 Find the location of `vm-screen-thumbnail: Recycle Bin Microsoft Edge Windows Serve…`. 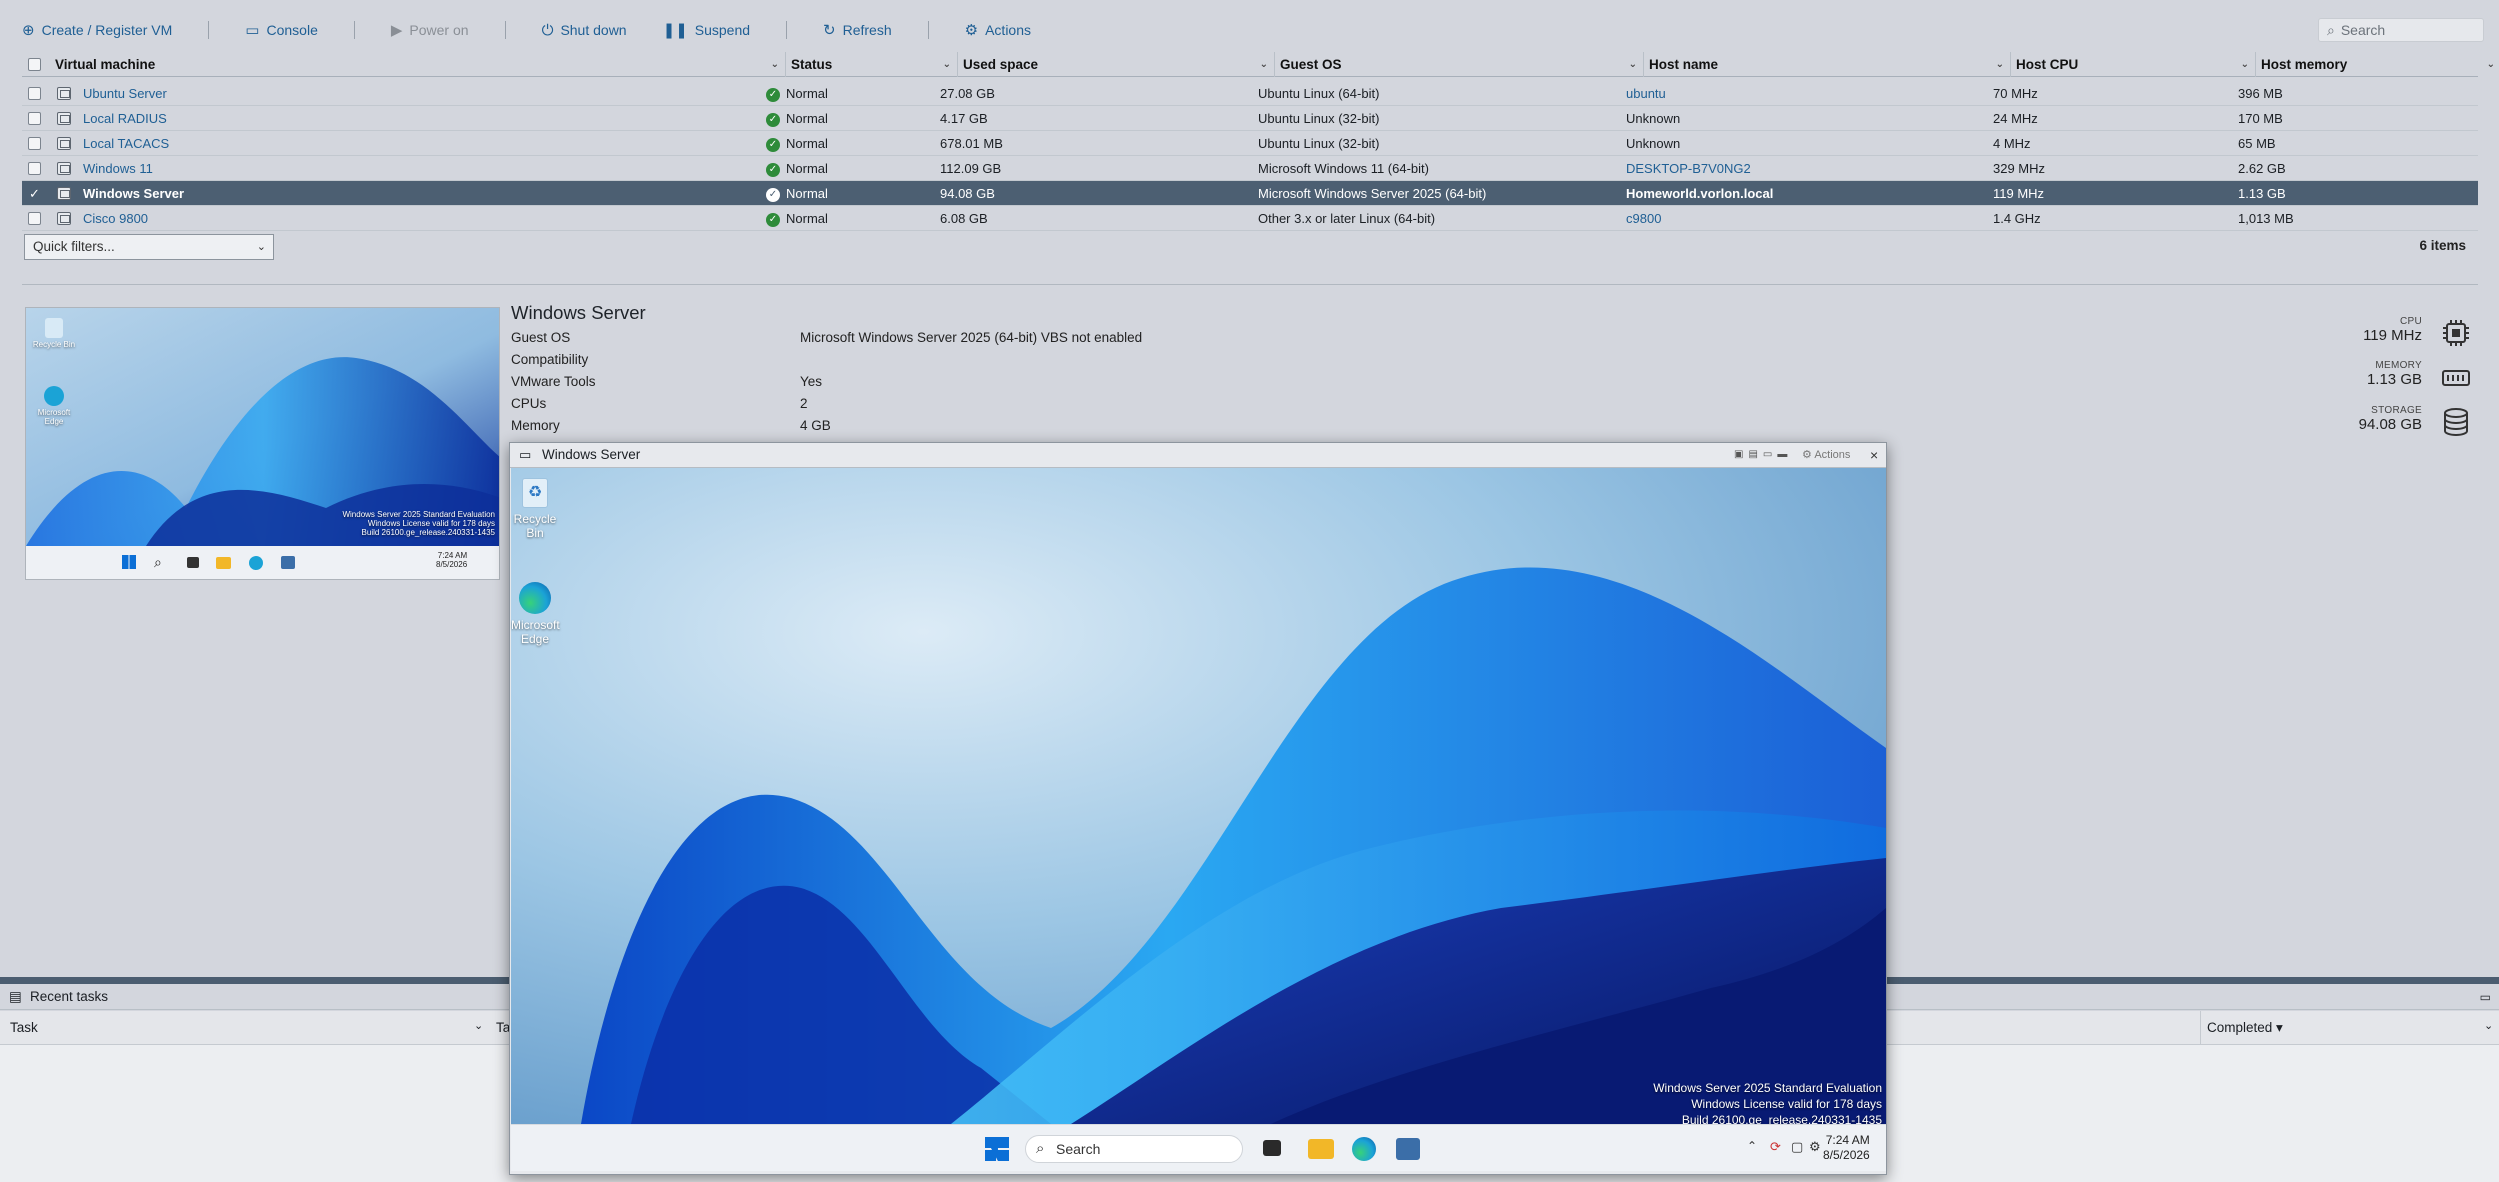

vm-screen-thumbnail: Recycle Bin Microsoft Edge Windows Serve… is located at coordinates (262, 443).